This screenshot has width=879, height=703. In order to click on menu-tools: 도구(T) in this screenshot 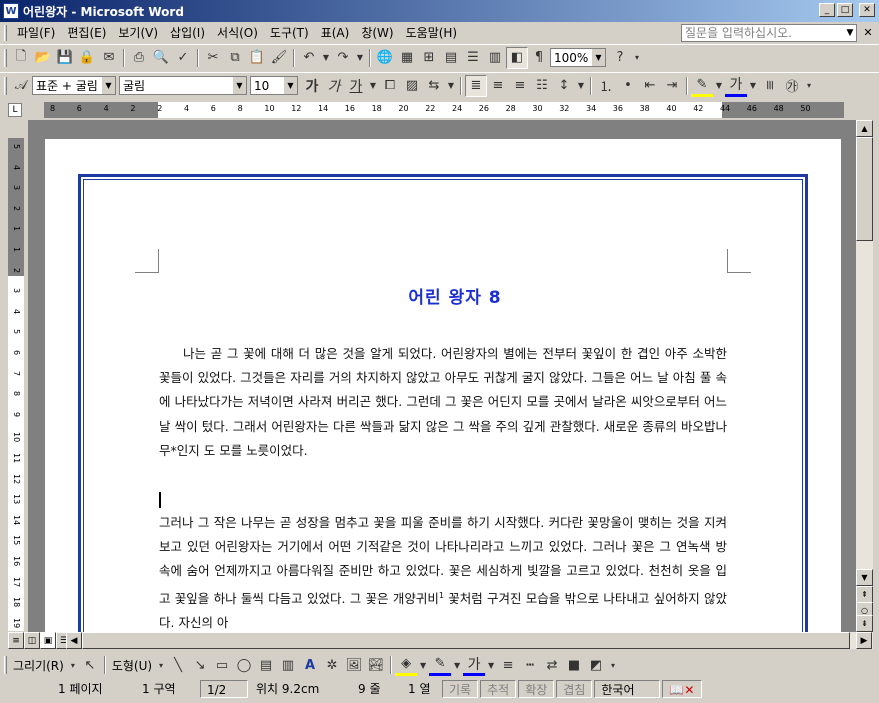, I will do `click(289, 33)`.